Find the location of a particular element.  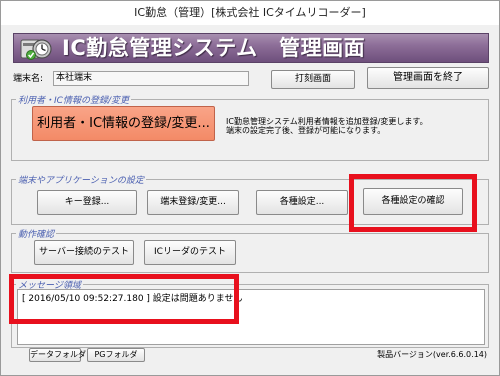

window-title: IC勤怠（管理）[株式会社 ICタイムリコーダー] is located at coordinates (250, 13).